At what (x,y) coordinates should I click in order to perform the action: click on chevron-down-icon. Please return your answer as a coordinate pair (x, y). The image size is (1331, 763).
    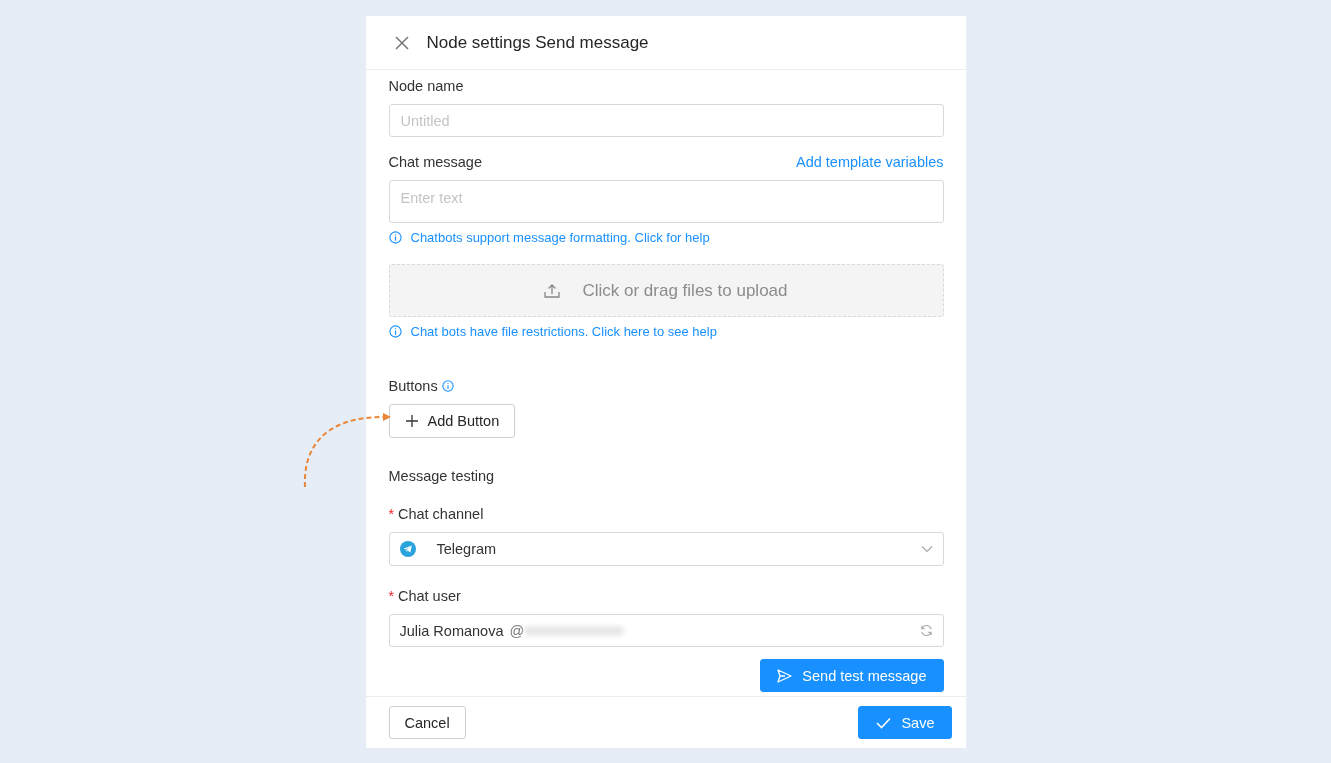
    Looking at the image, I should click on (926, 549).